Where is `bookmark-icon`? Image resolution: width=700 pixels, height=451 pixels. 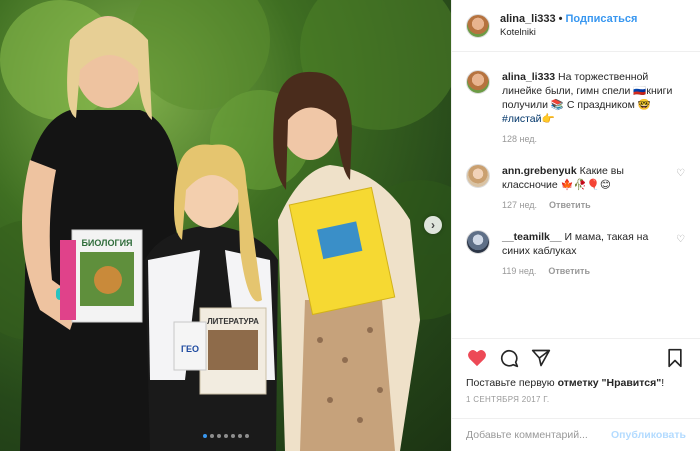 bookmark-icon is located at coordinates (675, 358).